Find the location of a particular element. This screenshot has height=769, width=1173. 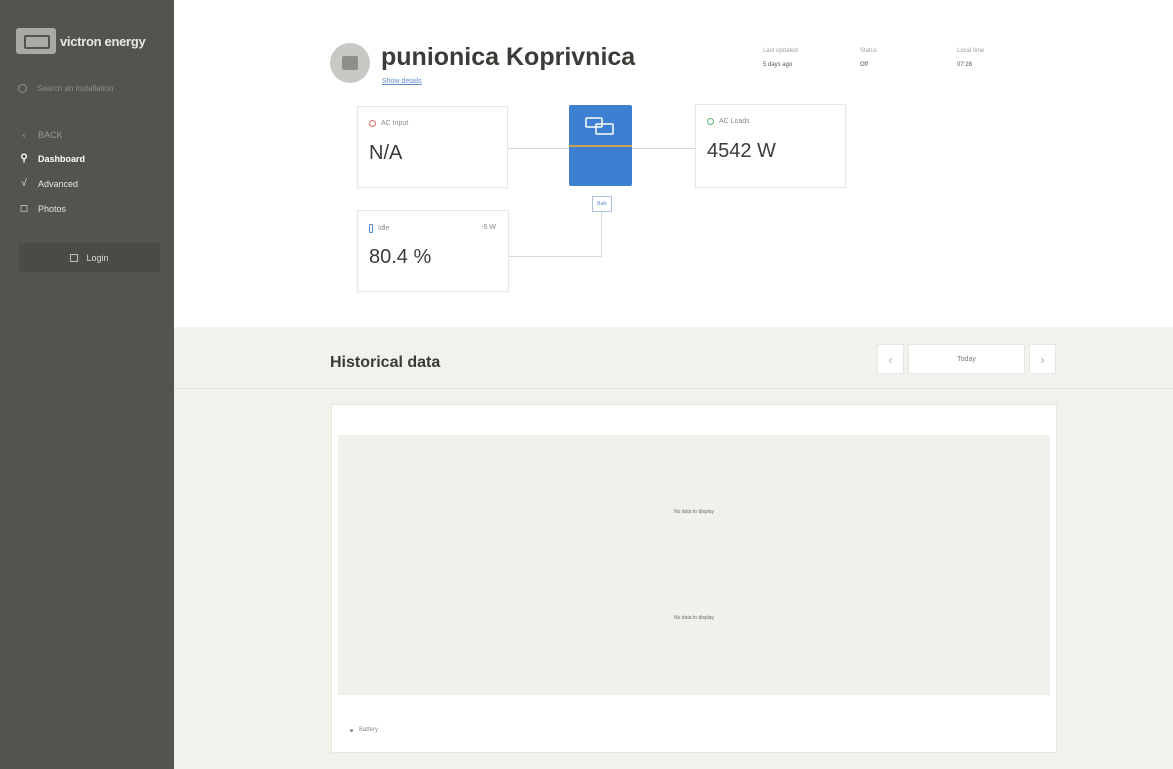

battery-state: Idle is located at coordinates (384, 228).